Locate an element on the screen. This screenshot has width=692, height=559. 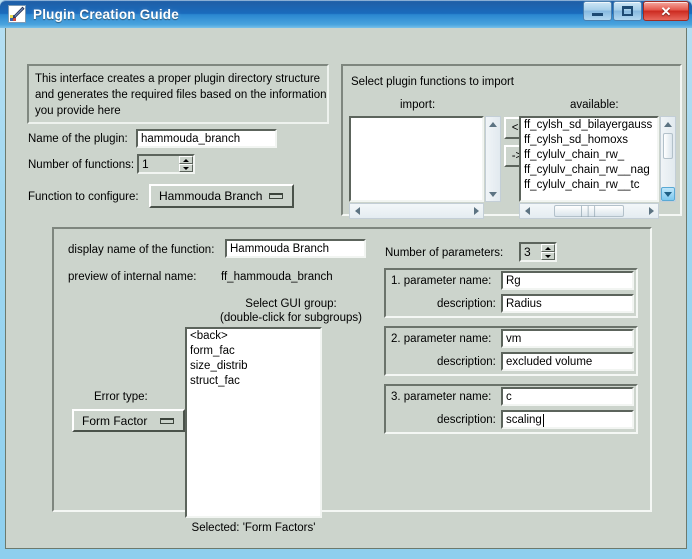
parameter-1-name-input: Rg is located at coordinates (567, 280).